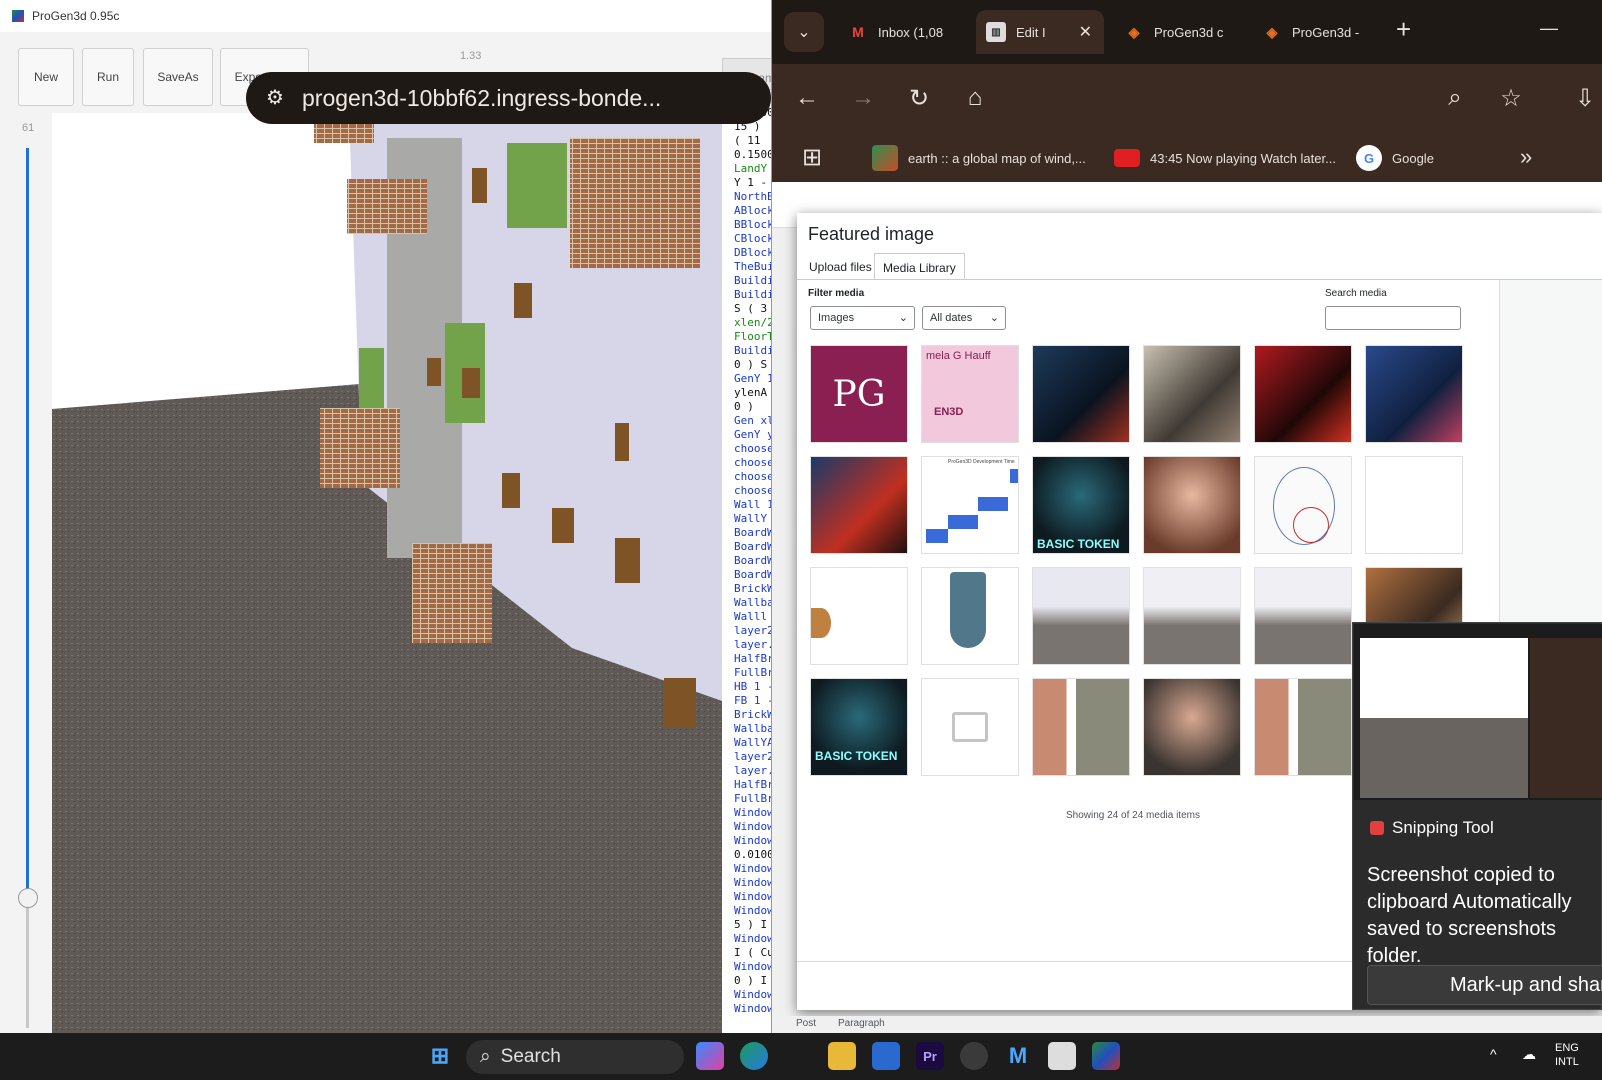 This screenshot has width=1602, height=1080. Describe the element at coordinates (1455, 98) in the screenshot. I see `zoom-icon: ⌕` at that location.